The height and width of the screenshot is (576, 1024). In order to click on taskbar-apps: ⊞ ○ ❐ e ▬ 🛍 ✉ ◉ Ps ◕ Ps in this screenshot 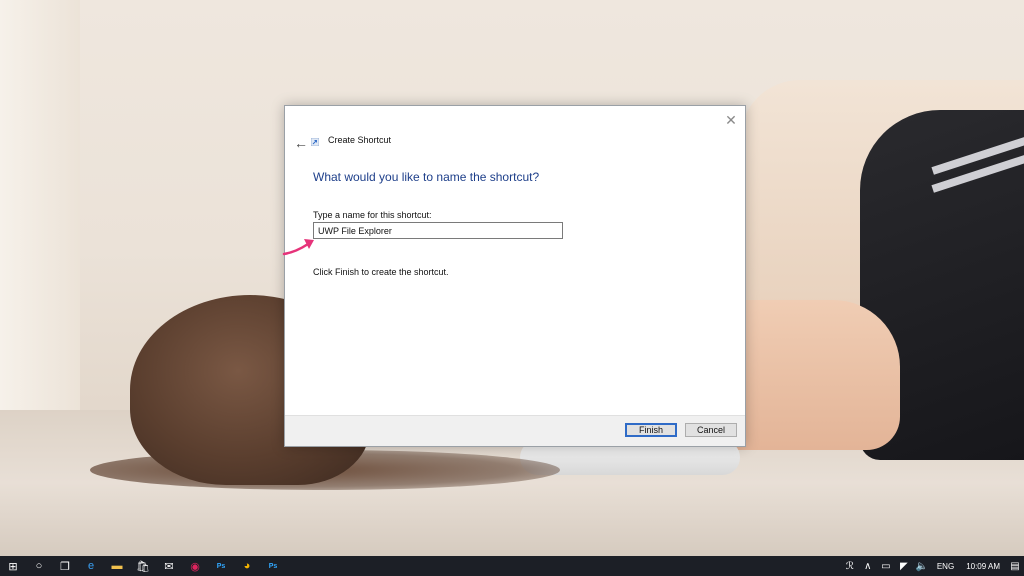, I will do `click(143, 566)`.